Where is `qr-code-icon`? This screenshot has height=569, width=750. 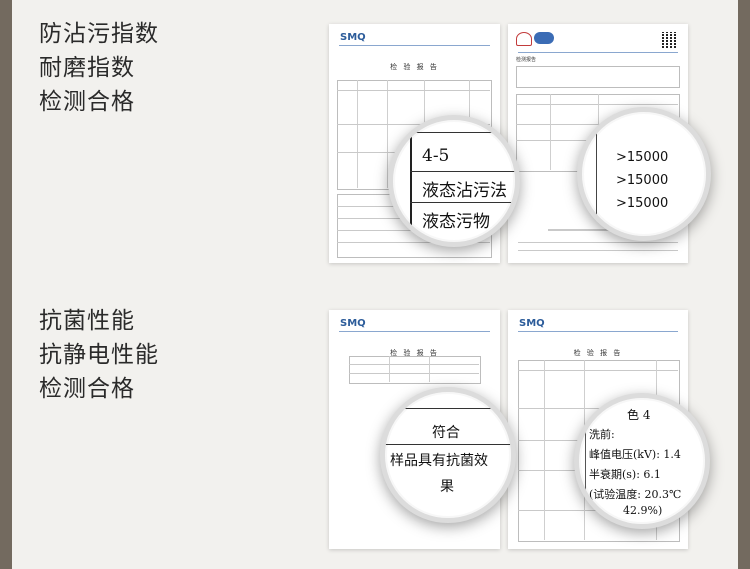 qr-code-icon is located at coordinates (670, 40).